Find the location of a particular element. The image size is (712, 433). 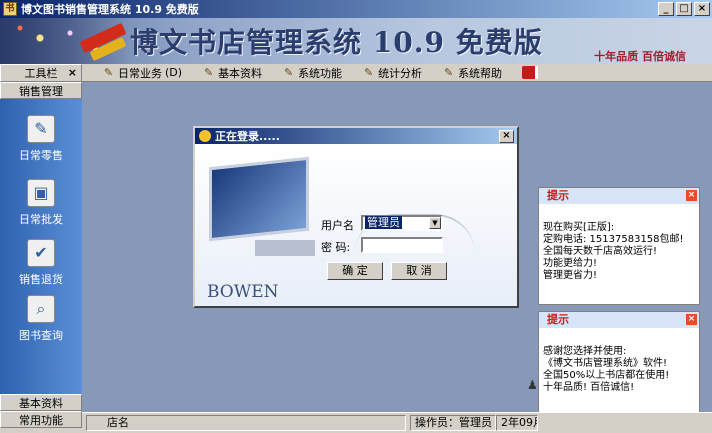

username-select: 管理员 ▼ is located at coordinates (402, 223).